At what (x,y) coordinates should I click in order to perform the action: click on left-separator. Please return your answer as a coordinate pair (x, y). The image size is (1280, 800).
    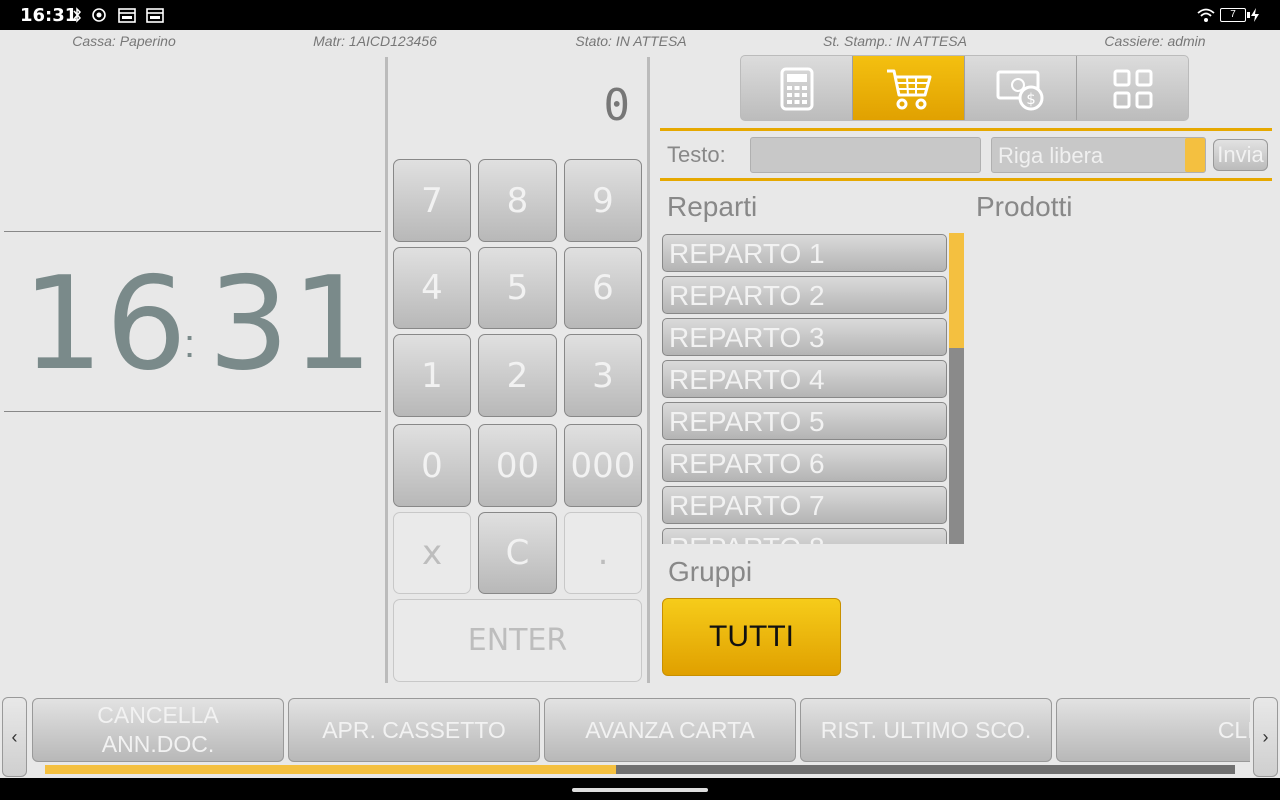
    Looking at the image, I should click on (386, 370).